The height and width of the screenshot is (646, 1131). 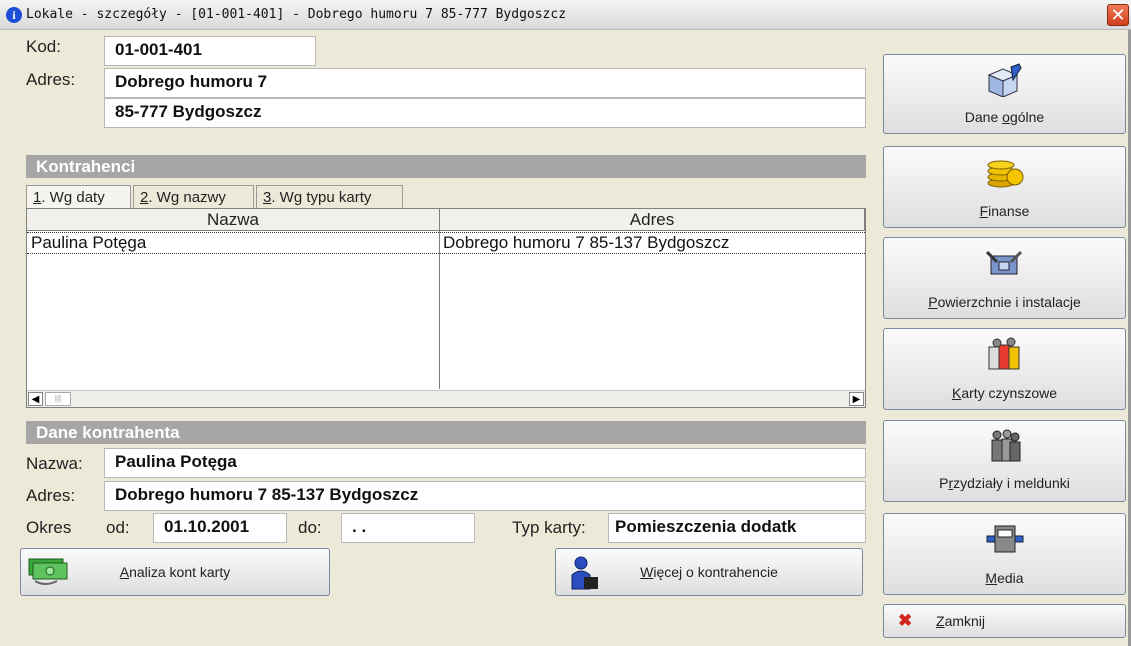 I want to click on adres-kontrahenta-label: Adres:, so click(x=51, y=495).